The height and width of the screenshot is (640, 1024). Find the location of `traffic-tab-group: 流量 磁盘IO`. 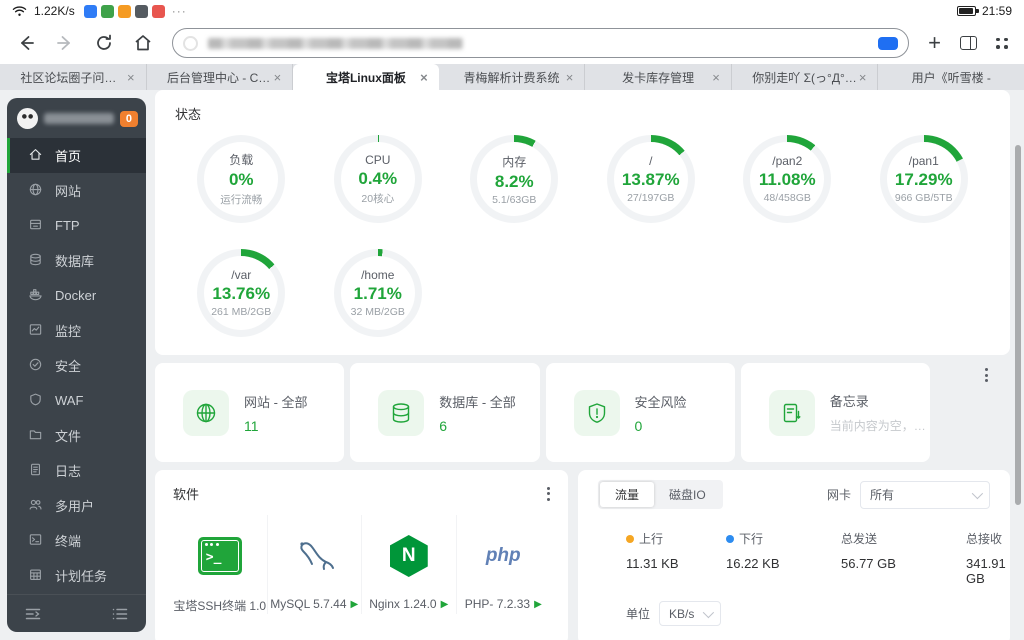

traffic-tab-group: 流量 磁盘IO is located at coordinates (660, 494).